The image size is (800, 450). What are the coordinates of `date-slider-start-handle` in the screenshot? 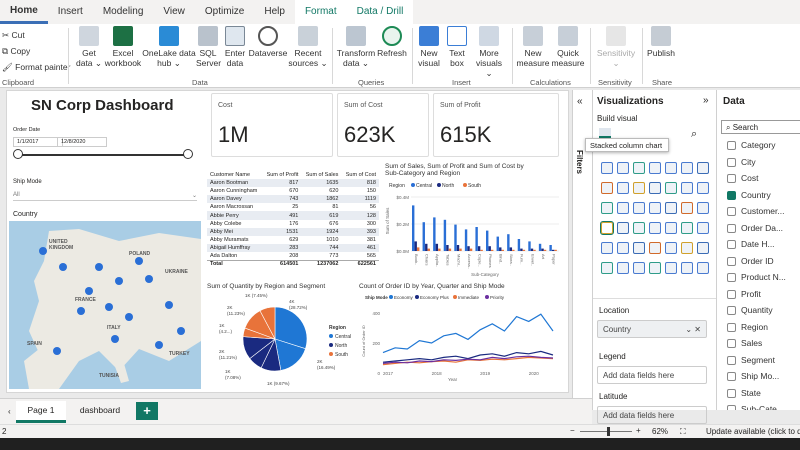 It's located at (18, 154).